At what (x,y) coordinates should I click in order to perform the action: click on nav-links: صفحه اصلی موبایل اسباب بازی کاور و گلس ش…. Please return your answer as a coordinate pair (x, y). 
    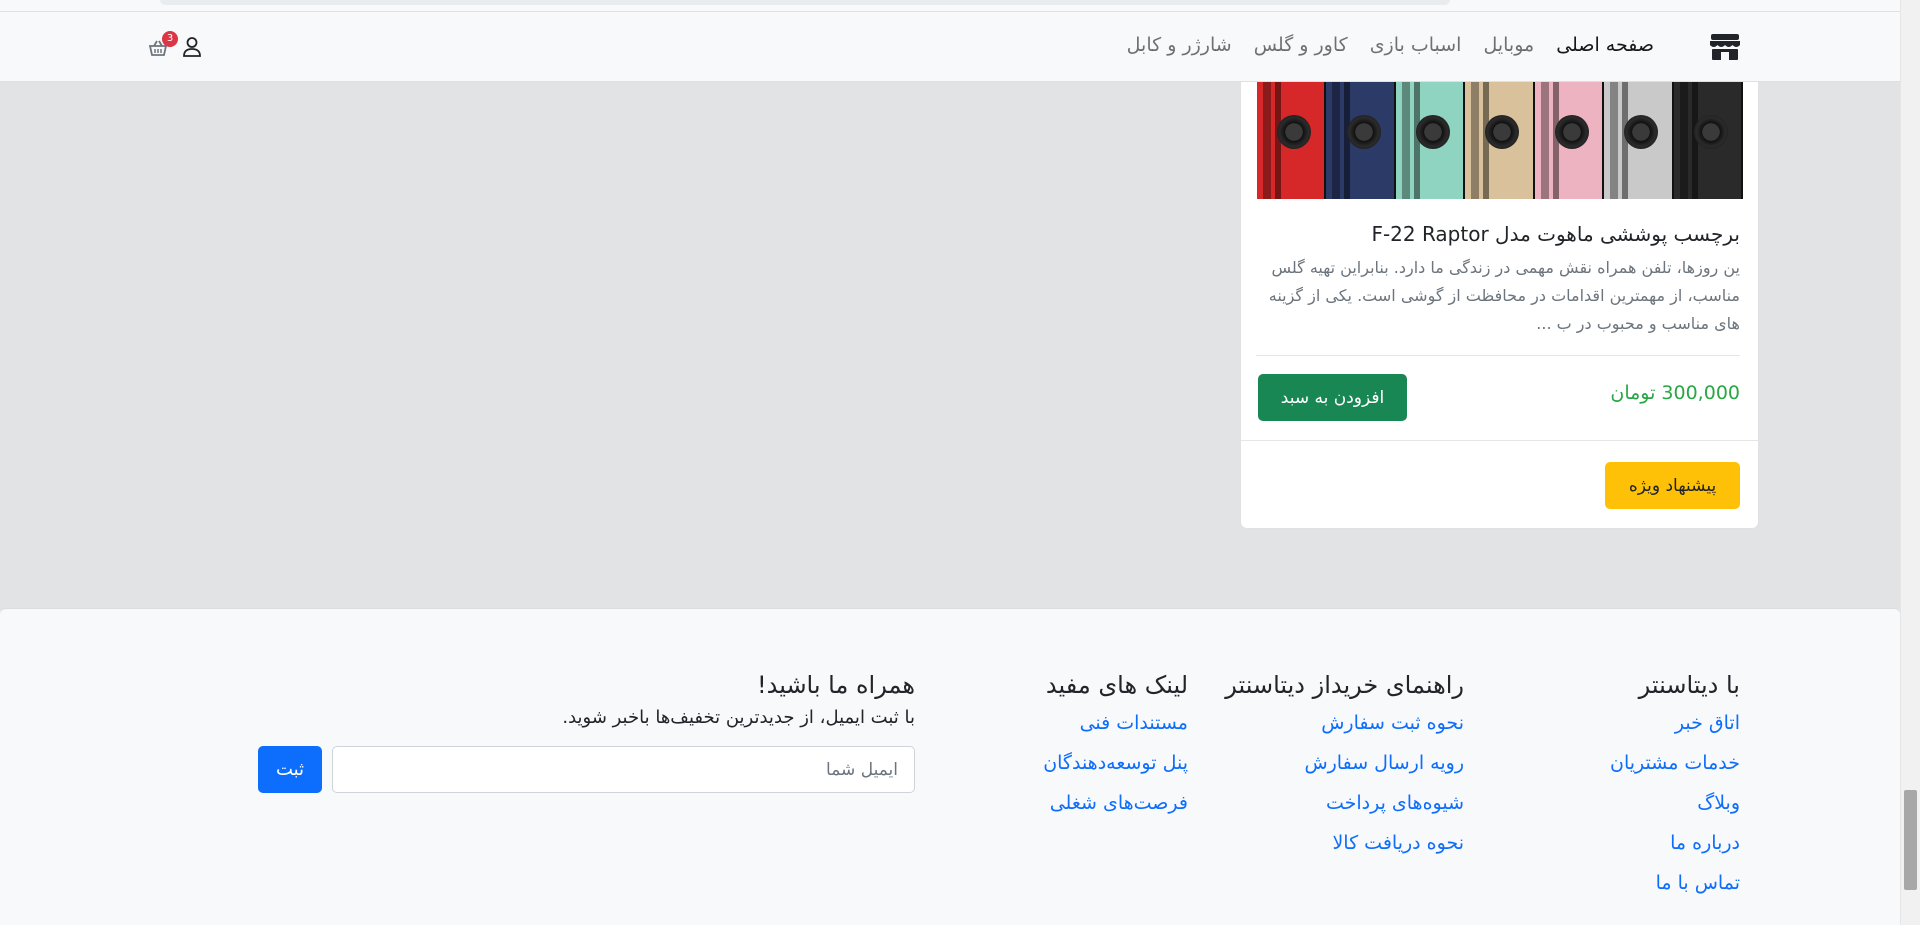
    Looking at the image, I should click on (1390, 45).